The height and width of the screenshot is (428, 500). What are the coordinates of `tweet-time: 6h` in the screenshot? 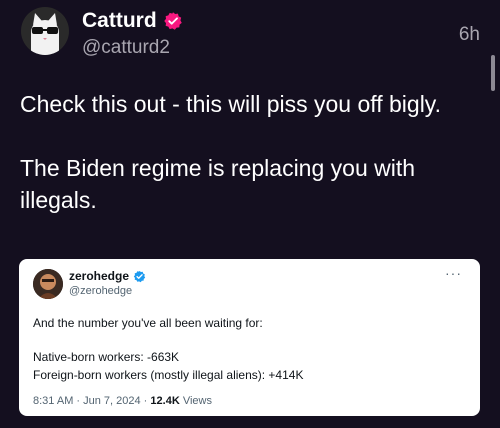 It's located at (469, 35).